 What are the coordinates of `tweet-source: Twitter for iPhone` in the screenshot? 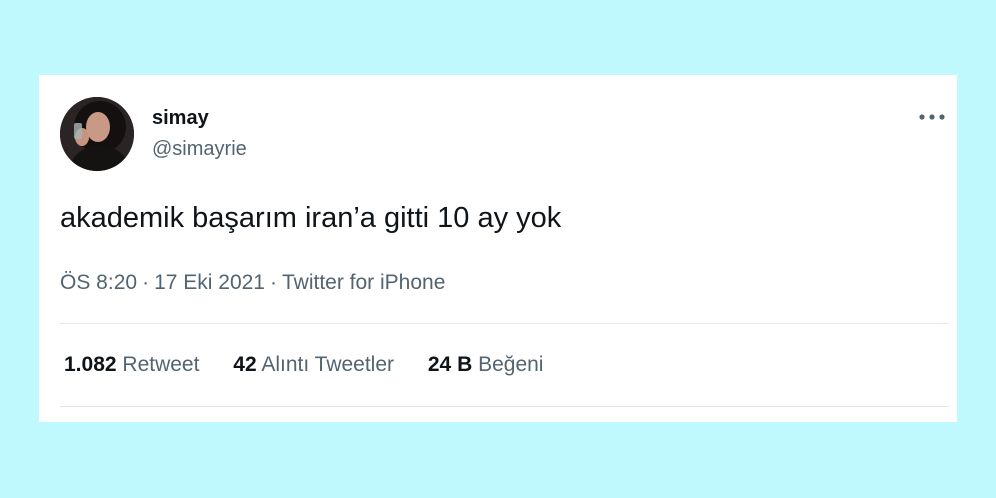 It's located at (363, 282).